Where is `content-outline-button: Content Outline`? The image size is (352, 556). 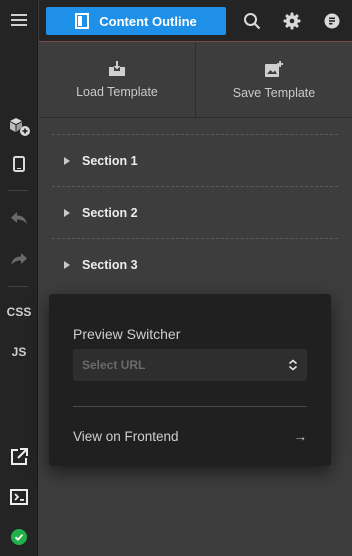
content-outline-button: Content Outline is located at coordinates (136, 21).